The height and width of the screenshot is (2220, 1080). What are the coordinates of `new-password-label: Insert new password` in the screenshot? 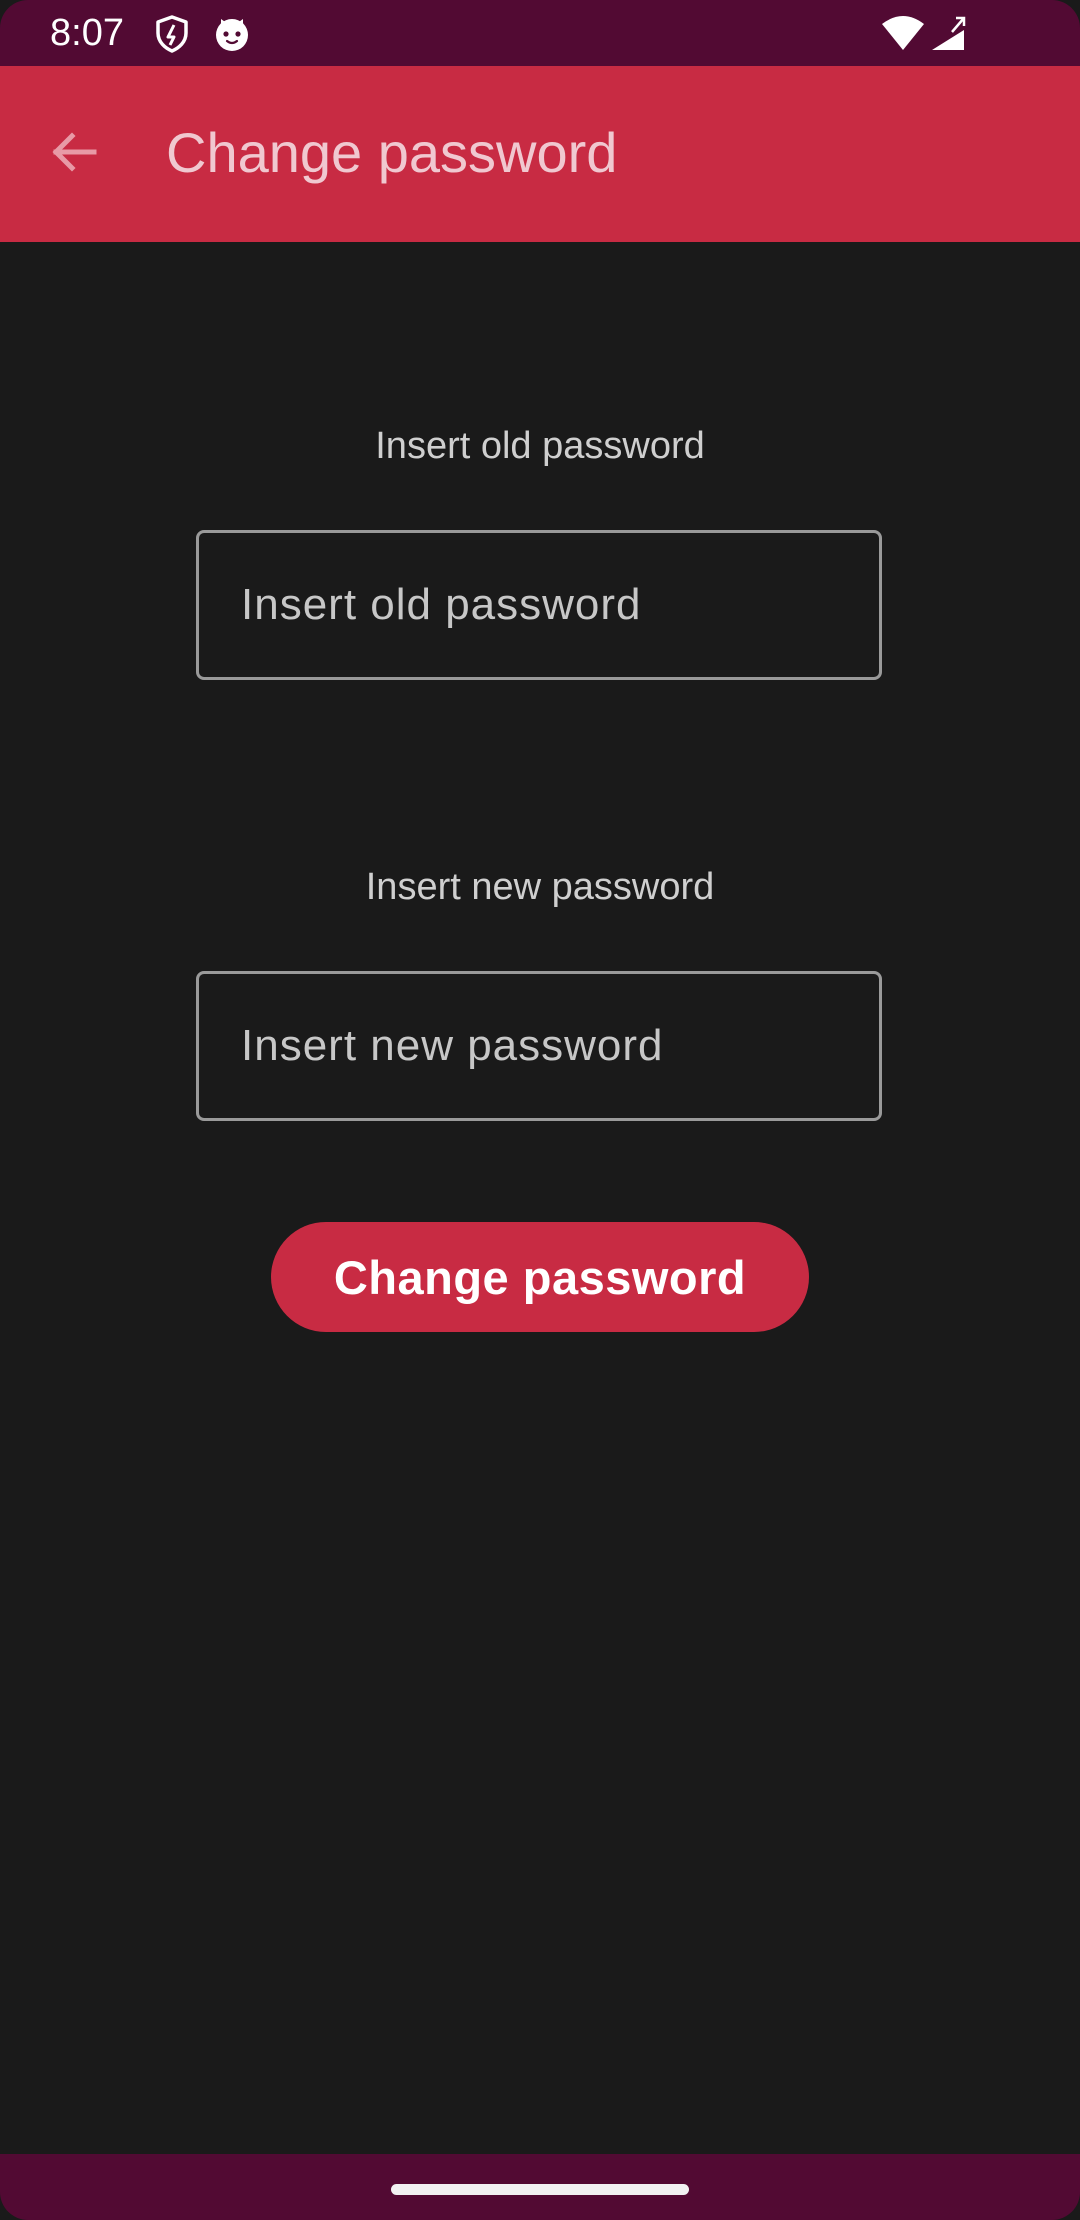 It's located at (540, 887).